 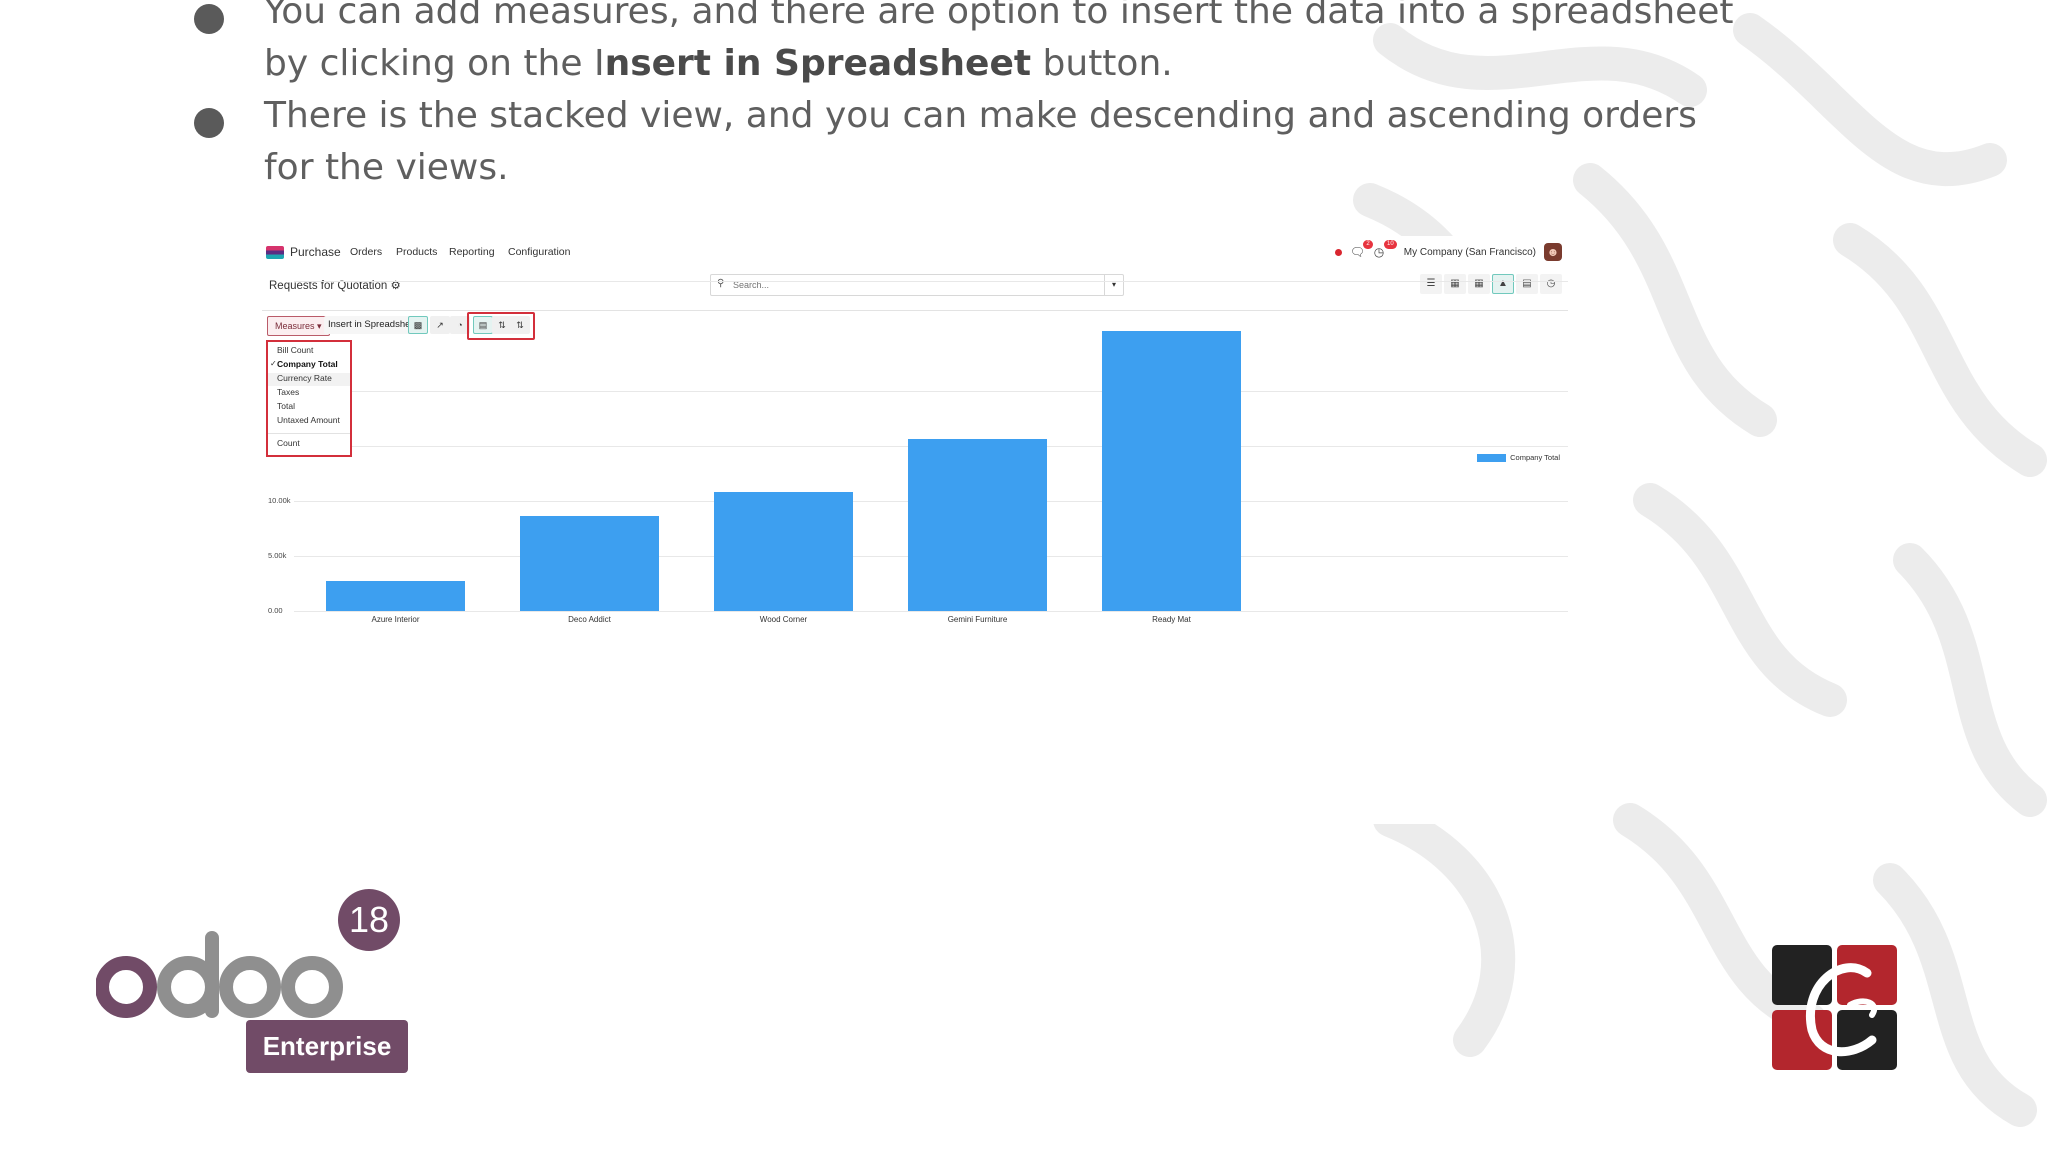 I want to click on activity-badge: 10, so click(x=1390, y=244).